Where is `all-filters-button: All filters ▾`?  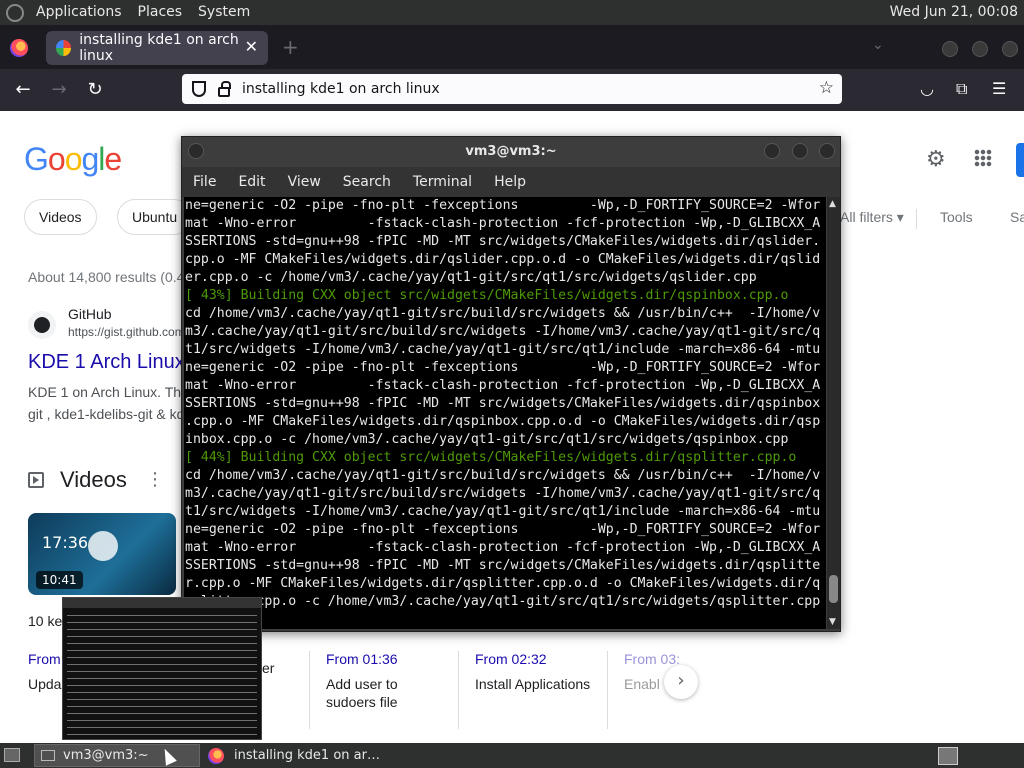 all-filters-button: All filters ▾ is located at coordinates (872, 217).